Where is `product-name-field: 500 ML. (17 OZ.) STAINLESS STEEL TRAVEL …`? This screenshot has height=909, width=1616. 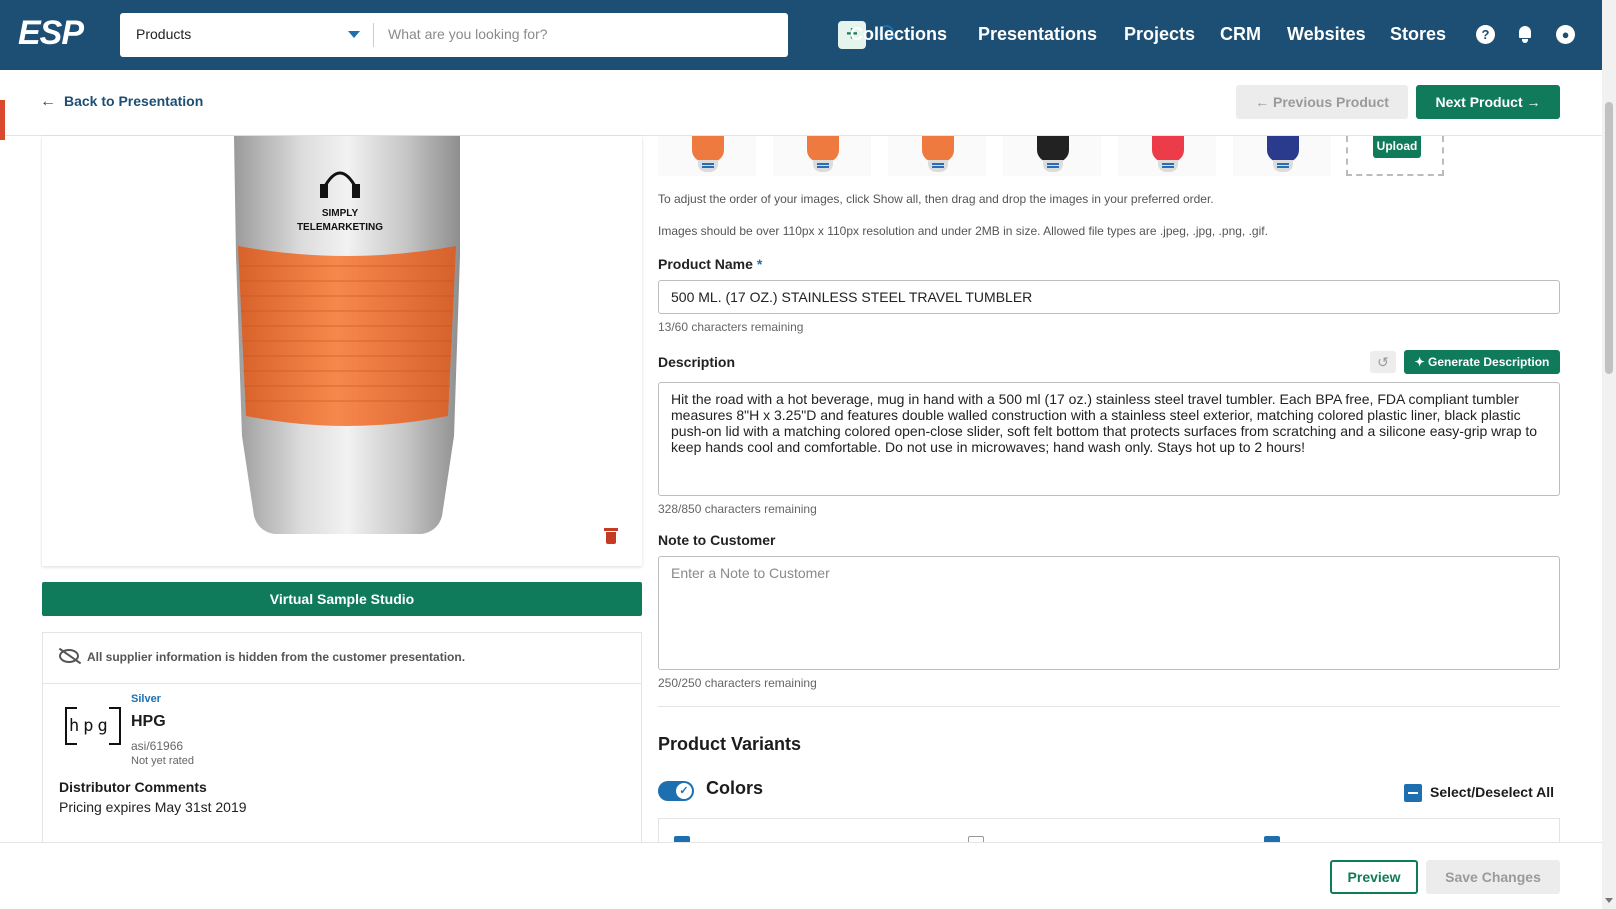
product-name-field: 500 ML. (17 OZ.) STAINLESS STEEL TRAVEL … is located at coordinates (1109, 297).